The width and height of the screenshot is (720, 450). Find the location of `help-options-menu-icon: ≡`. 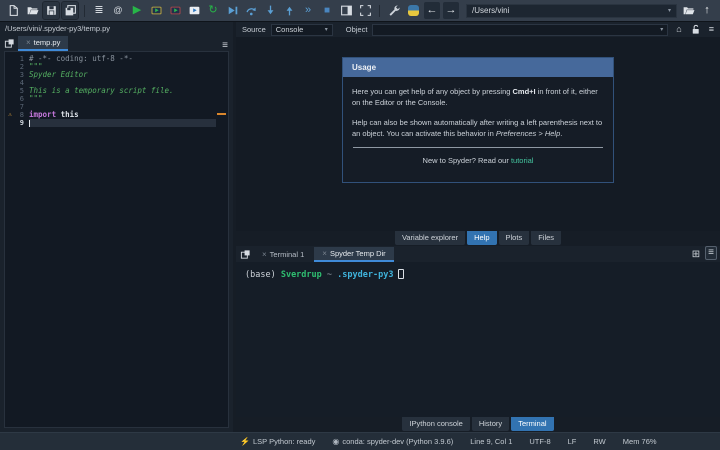

help-options-menu-icon: ≡ is located at coordinates (711, 29).